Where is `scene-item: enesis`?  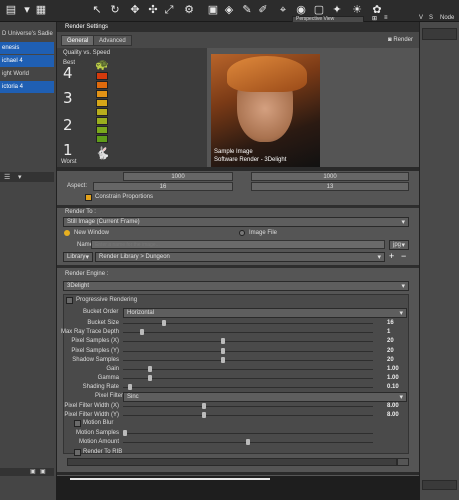 scene-item: enesis is located at coordinates (27, 48).